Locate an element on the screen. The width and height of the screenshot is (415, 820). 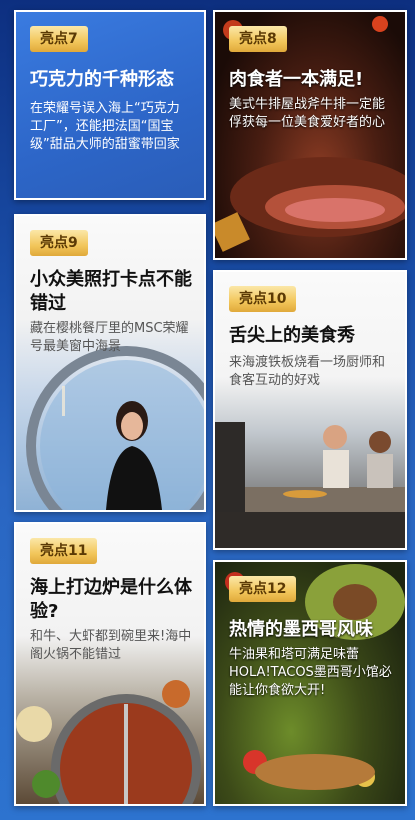
highlight-badge: 亮点11 is located at coordinates (64, 551).